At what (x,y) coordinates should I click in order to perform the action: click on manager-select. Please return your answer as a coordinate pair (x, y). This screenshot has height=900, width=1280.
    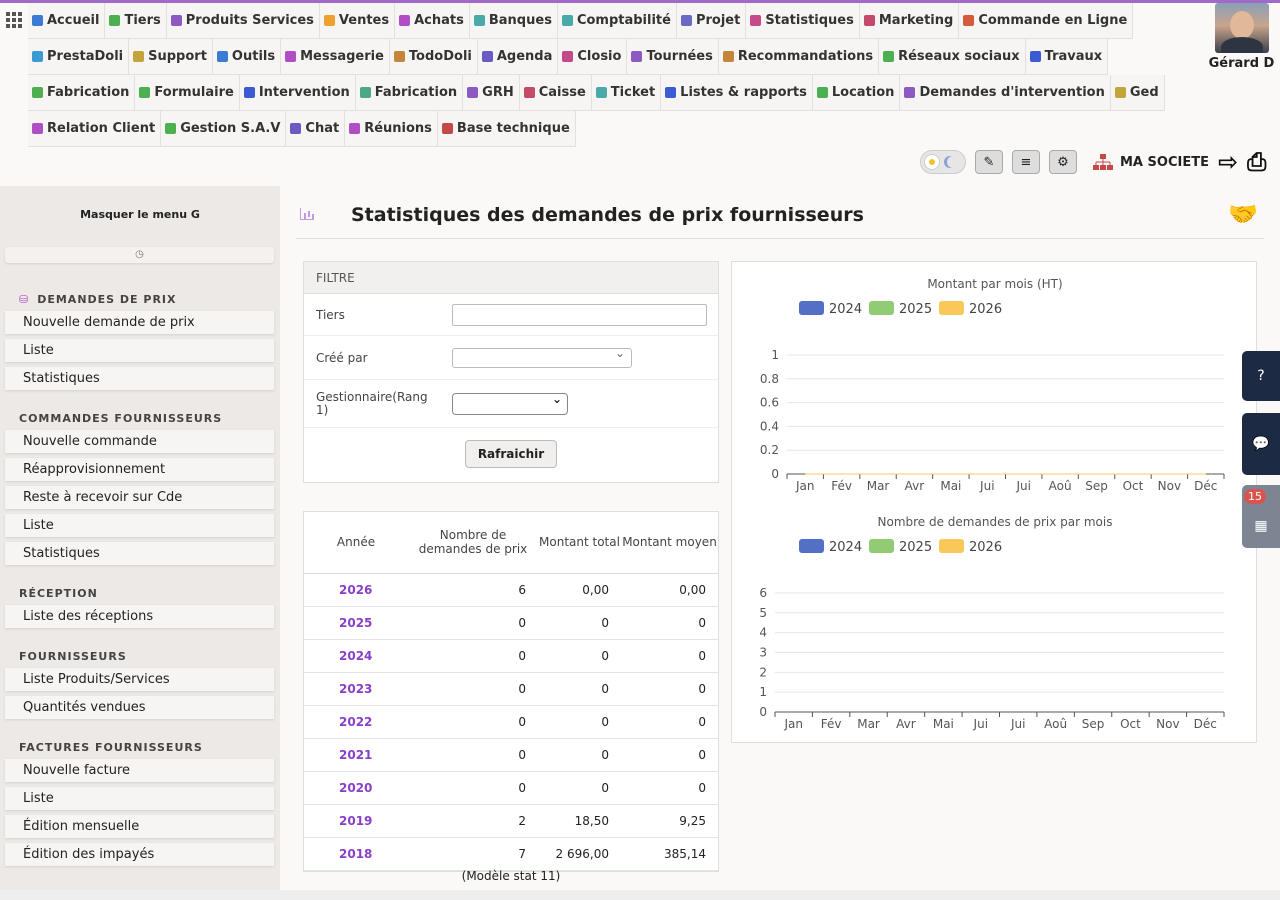
    Looking at the image, I should click on (510, 403).